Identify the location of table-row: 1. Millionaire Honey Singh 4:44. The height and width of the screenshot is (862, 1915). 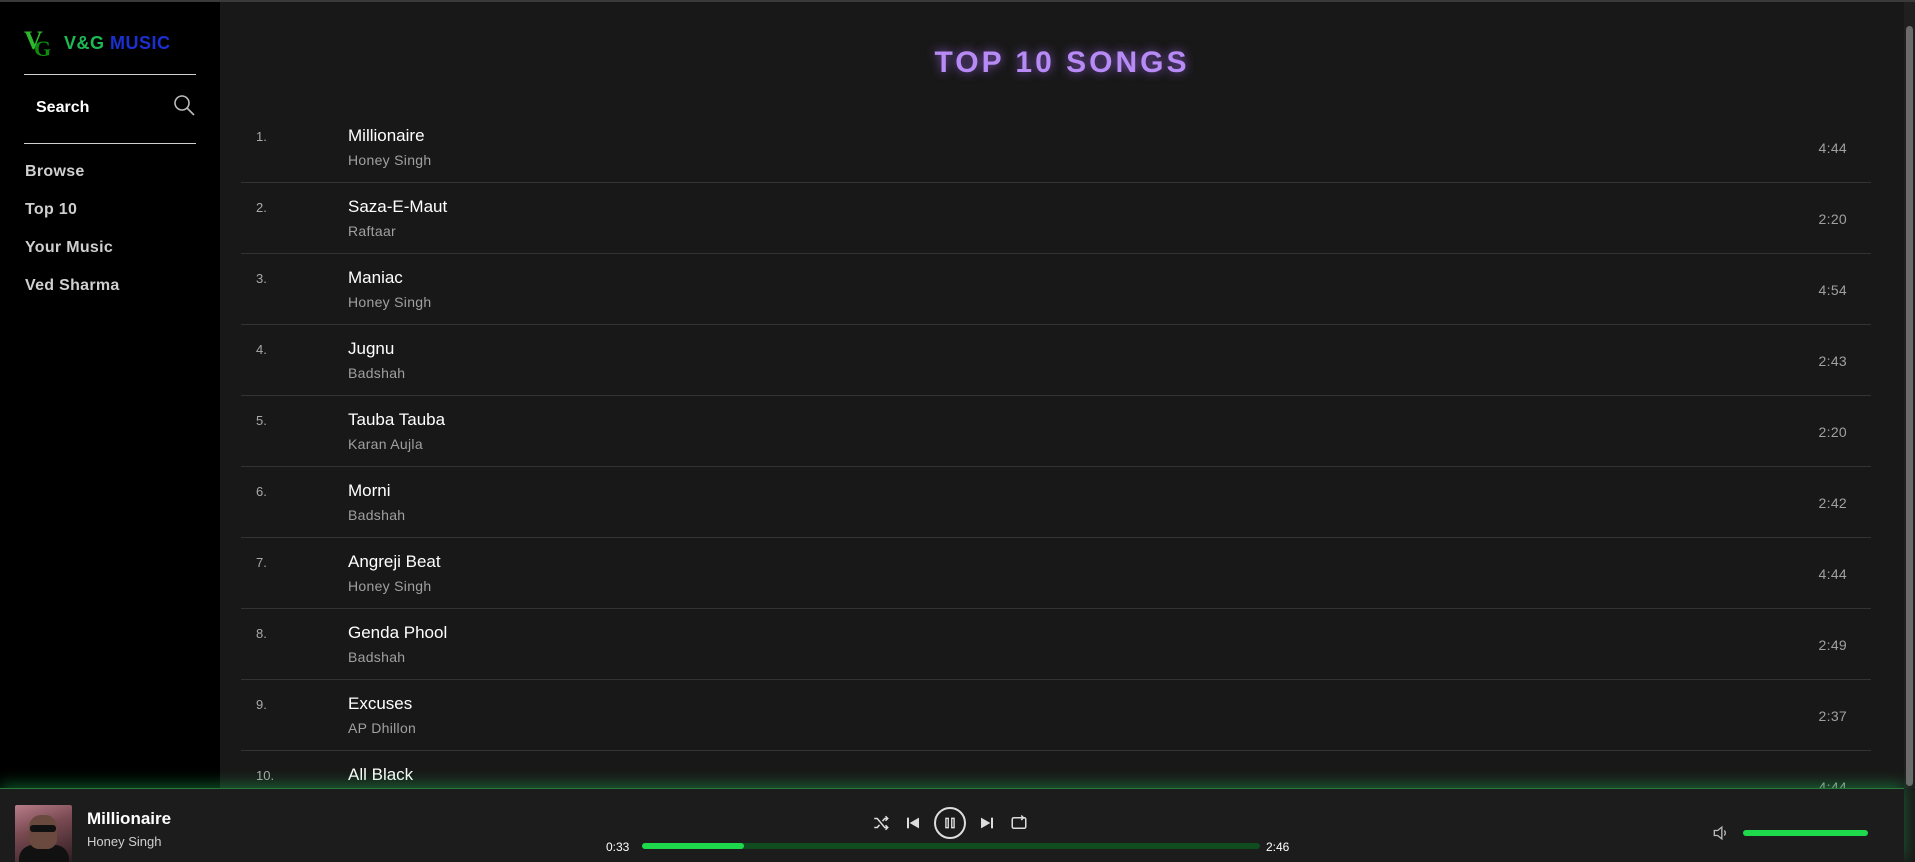
(1056, 147).